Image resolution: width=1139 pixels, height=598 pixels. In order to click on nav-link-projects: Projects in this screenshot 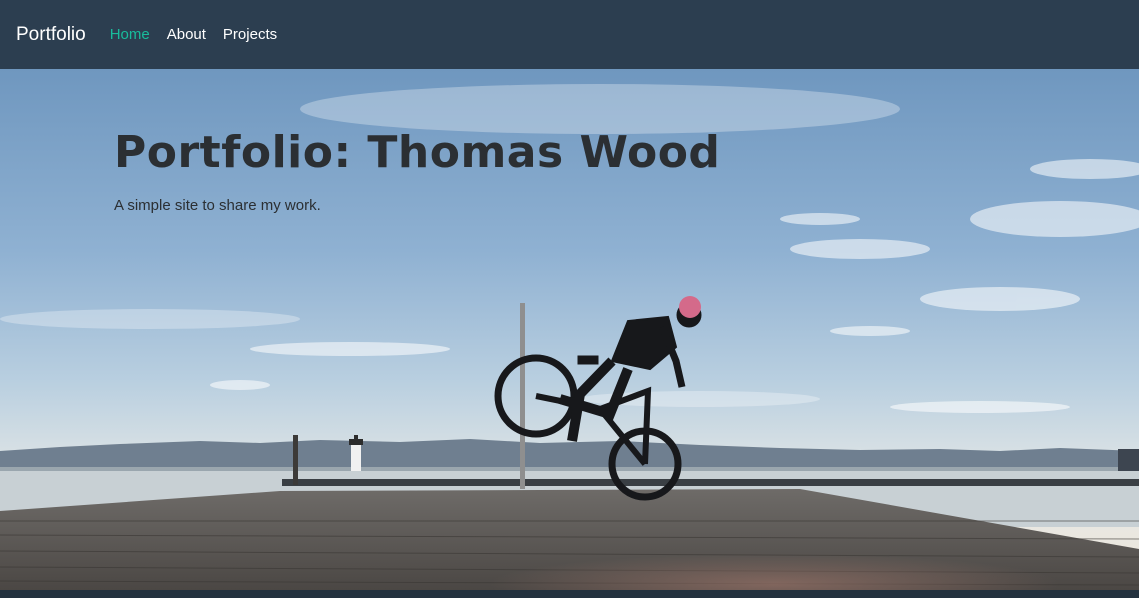, I will do `click(250, 34)`.